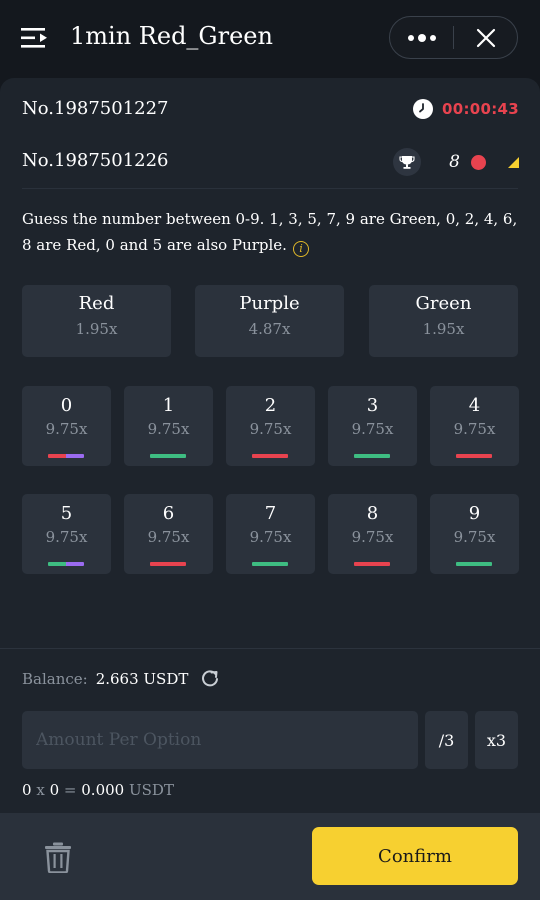 This screenshot has width=540, height=900. What do you see at coordinates (54, 790) in the screenshot?
I see `summary-amount: 0` at bounding box center [54, 790].